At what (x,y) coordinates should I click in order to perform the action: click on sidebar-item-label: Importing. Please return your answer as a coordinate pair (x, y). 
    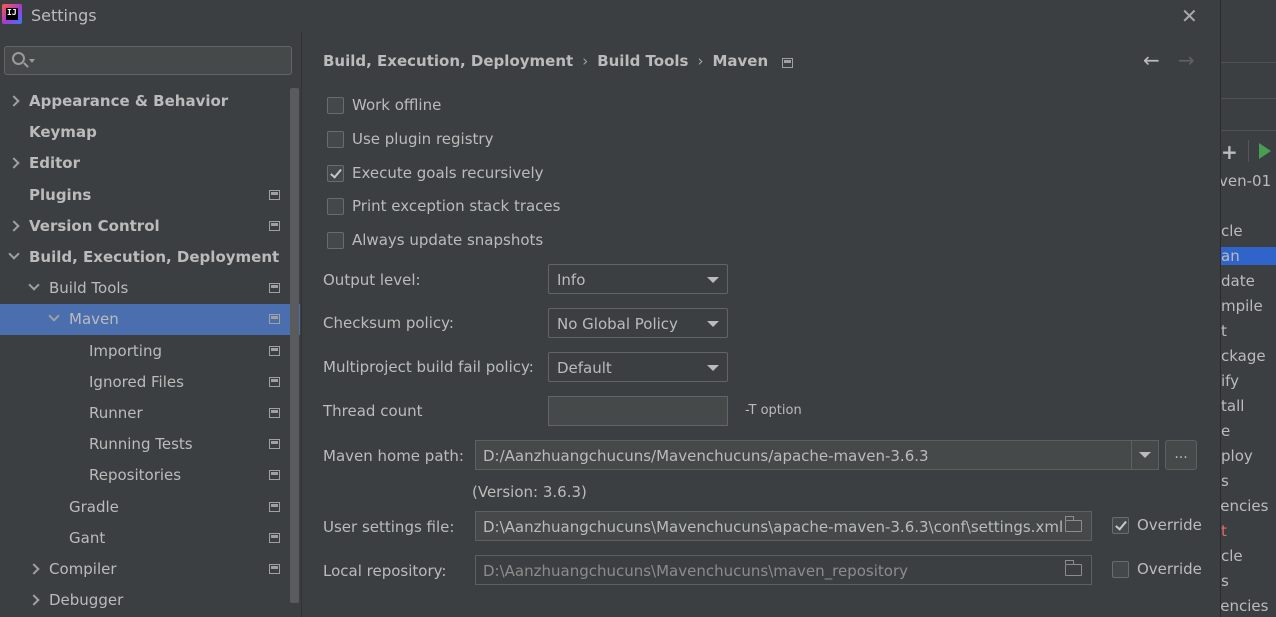
    Looking at the image, I should click on (125, 350).